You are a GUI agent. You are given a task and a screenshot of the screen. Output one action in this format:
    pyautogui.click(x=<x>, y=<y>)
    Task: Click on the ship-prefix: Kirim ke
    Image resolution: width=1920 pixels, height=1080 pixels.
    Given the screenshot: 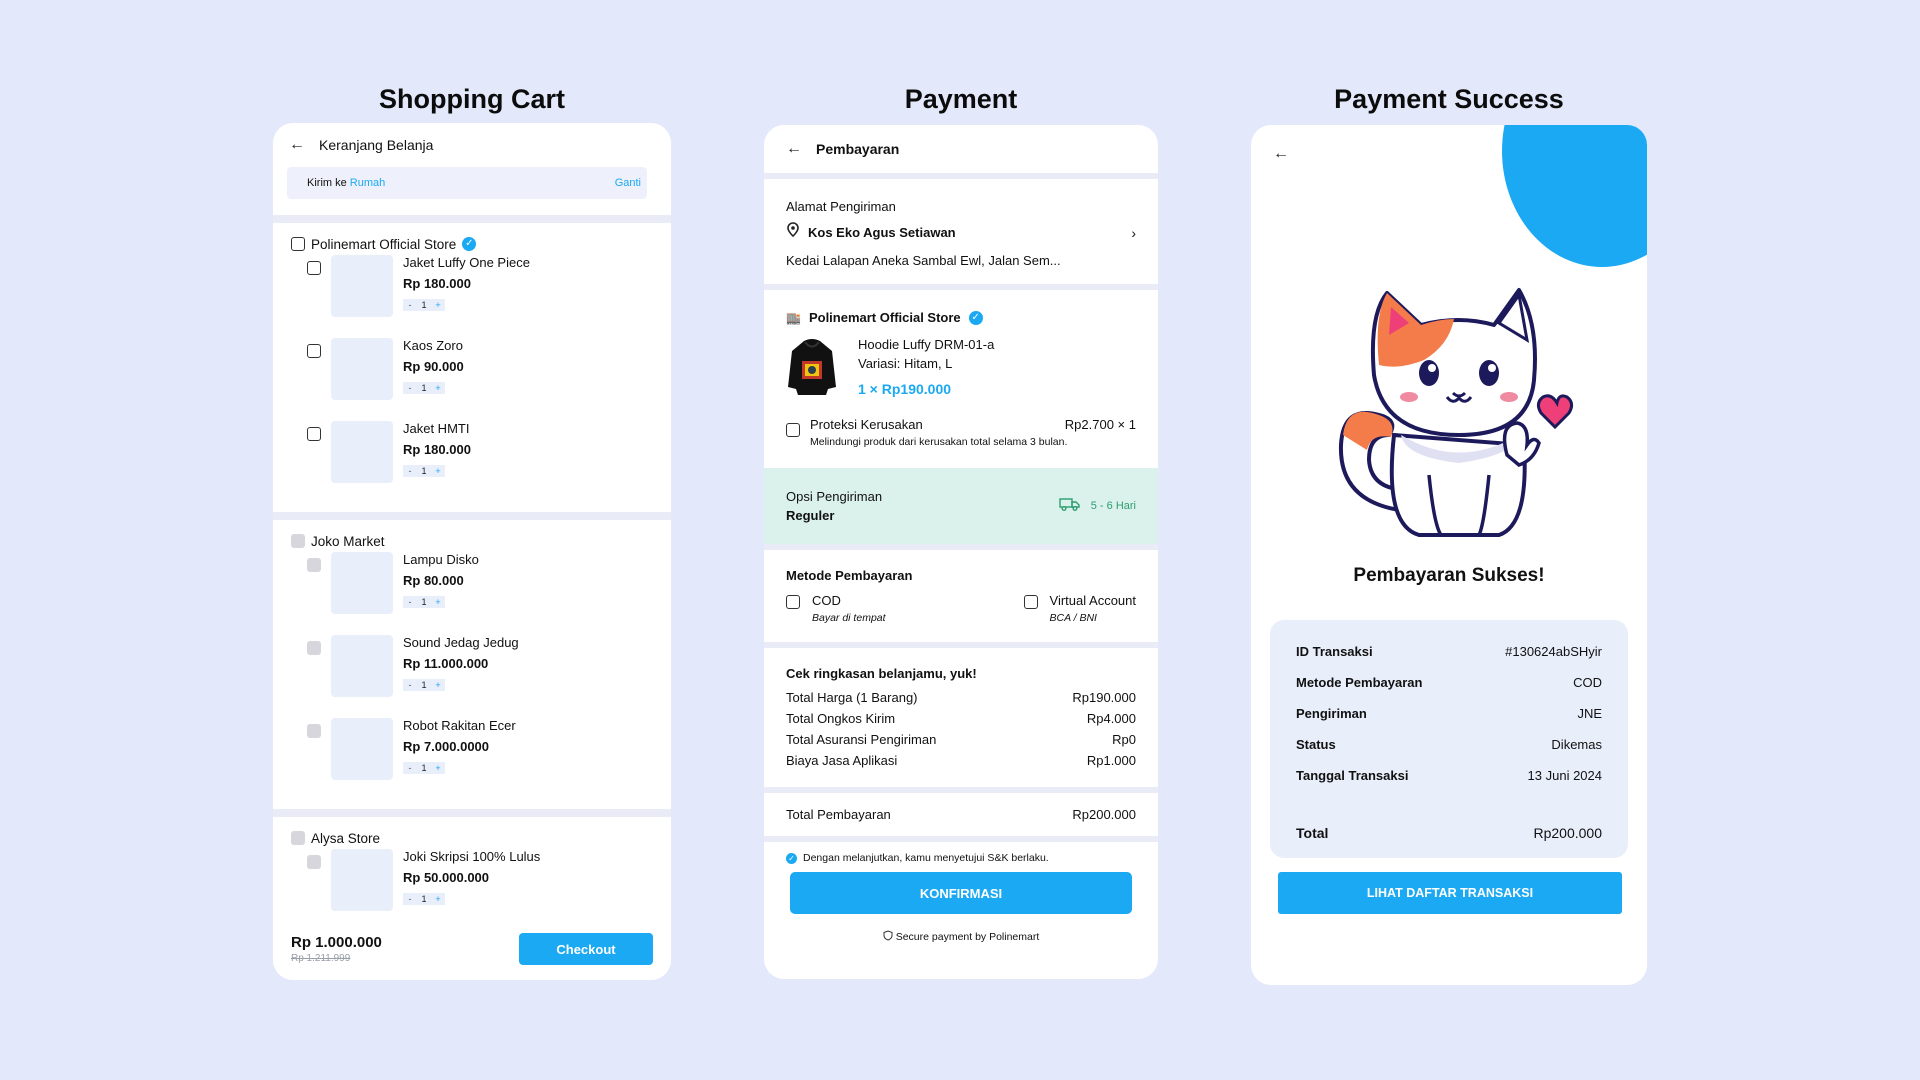 What is the action you would take?
    pyautogui.click(x=327, y=183)
    